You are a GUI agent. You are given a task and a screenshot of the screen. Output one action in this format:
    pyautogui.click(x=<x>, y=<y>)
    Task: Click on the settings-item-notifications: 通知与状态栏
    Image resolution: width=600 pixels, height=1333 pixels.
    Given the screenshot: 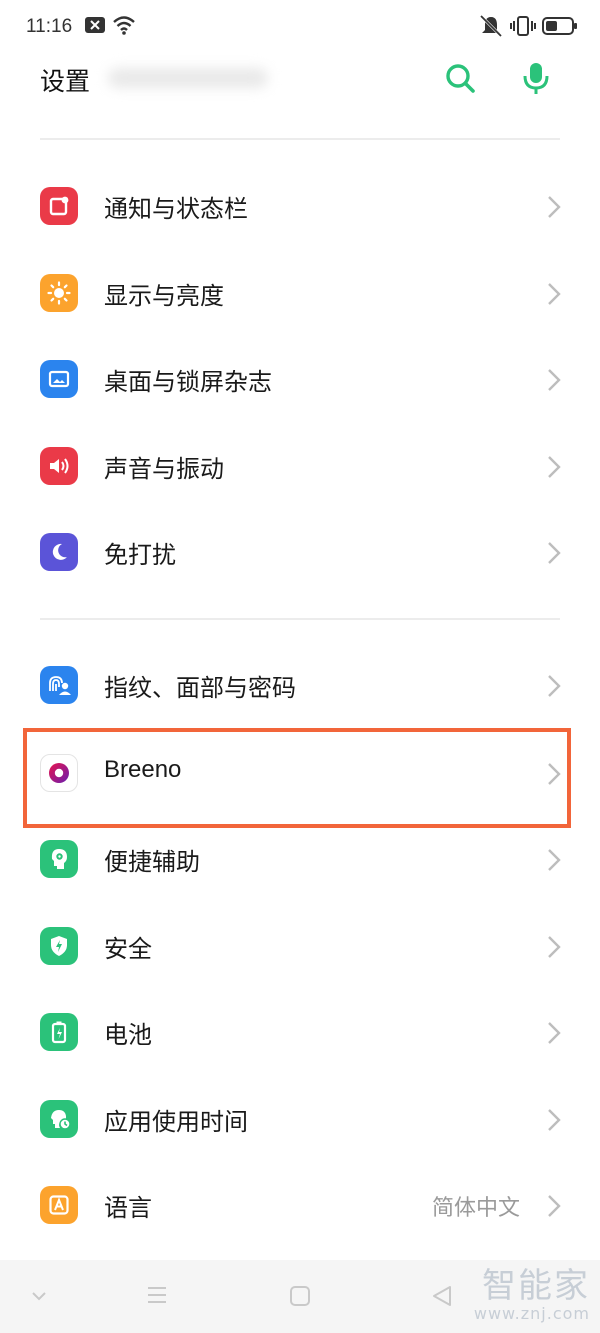 What is the action you would take?
    pyautogui.click(x=300, y=206)
    